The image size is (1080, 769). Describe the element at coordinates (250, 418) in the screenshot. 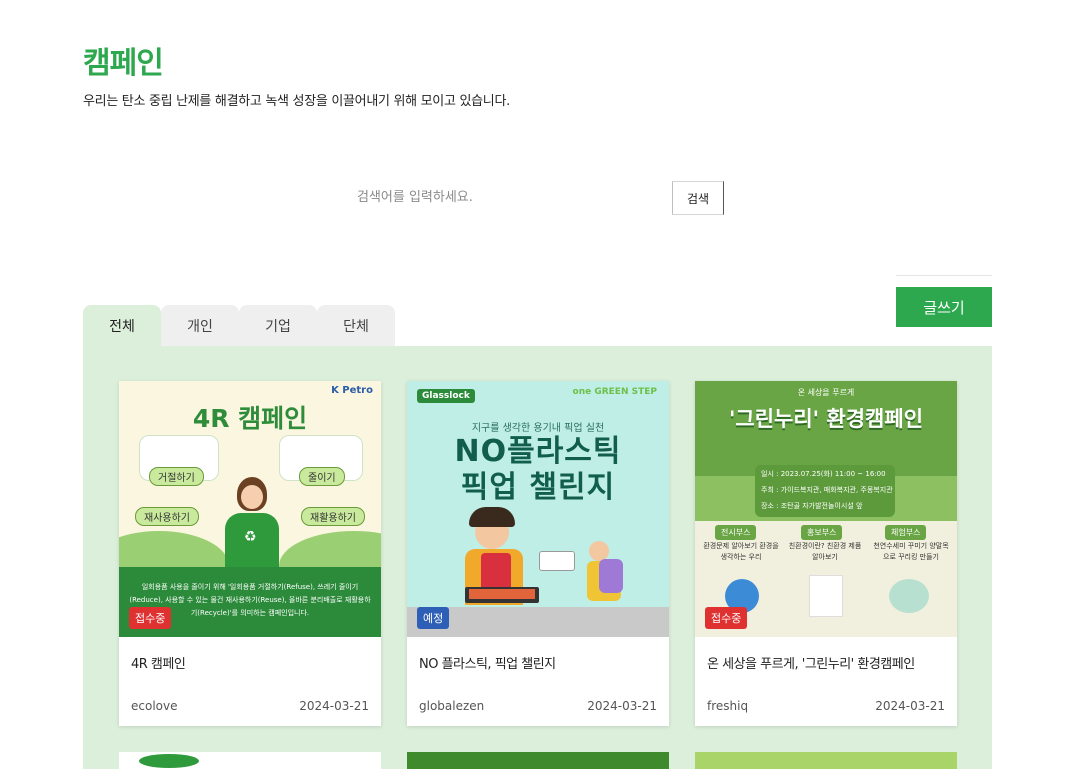

I see `thumbnail-heading: 4R 캠페인` at that location.